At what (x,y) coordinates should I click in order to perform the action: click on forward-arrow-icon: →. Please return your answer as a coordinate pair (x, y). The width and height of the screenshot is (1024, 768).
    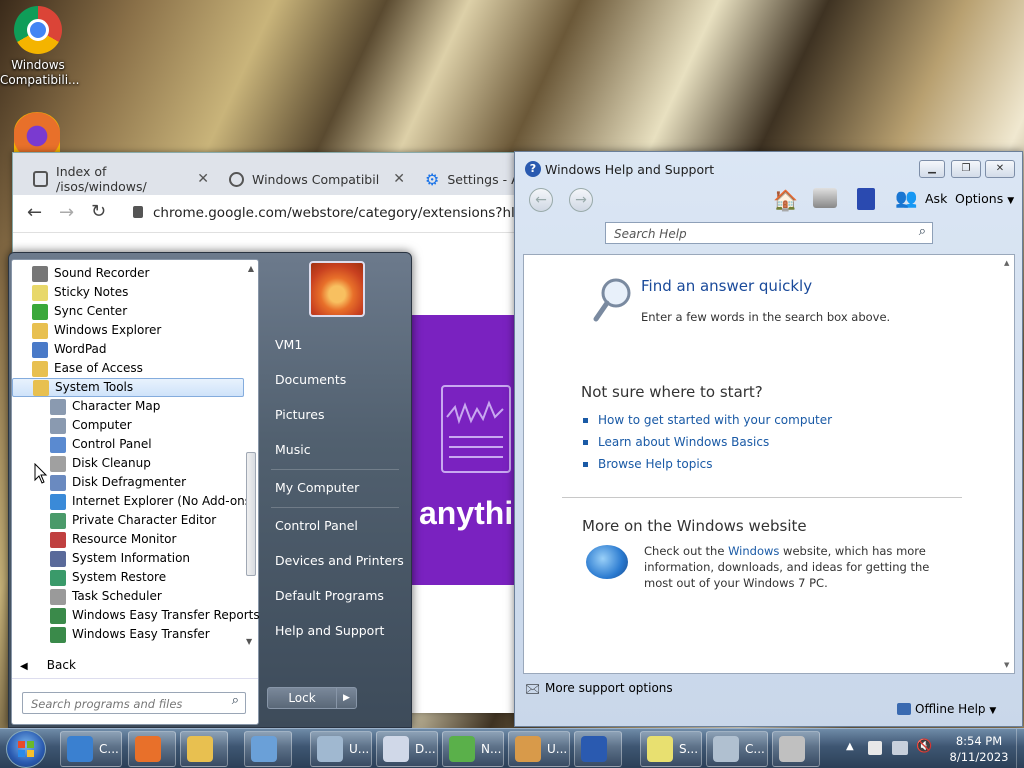
    Looking at the image, I should click on (66, 212).